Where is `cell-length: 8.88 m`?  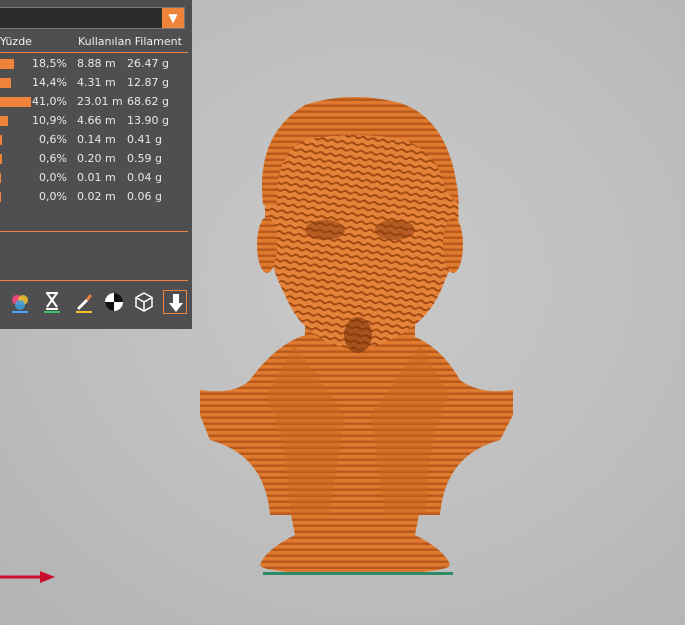
cell-length: 8.88 m is located at coordinates (96, 63).